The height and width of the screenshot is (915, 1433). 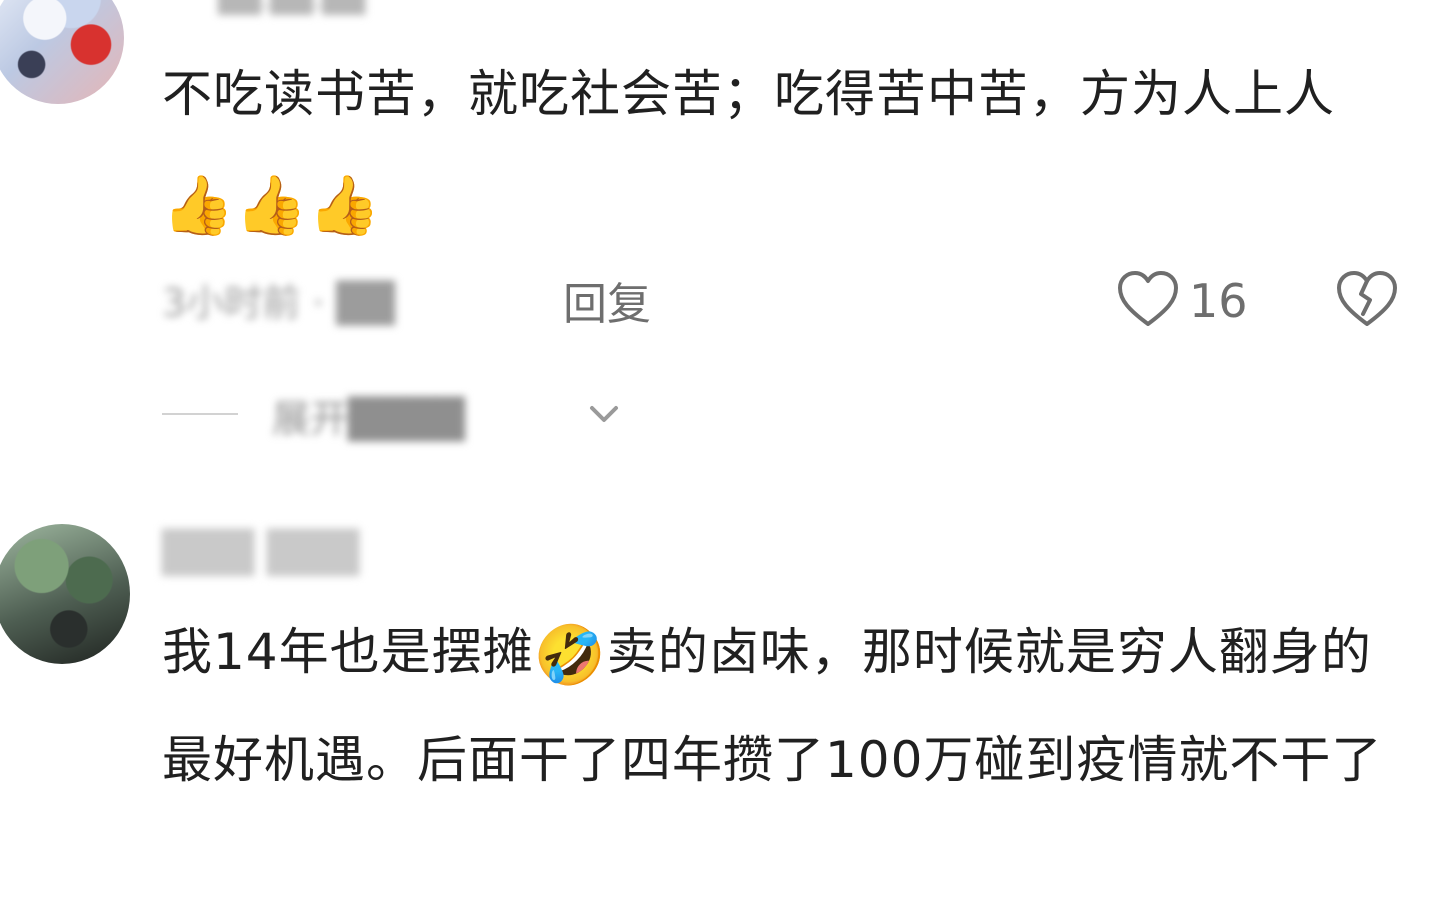 I want to click on expand-replies-divider, so click(x=200, y=414).